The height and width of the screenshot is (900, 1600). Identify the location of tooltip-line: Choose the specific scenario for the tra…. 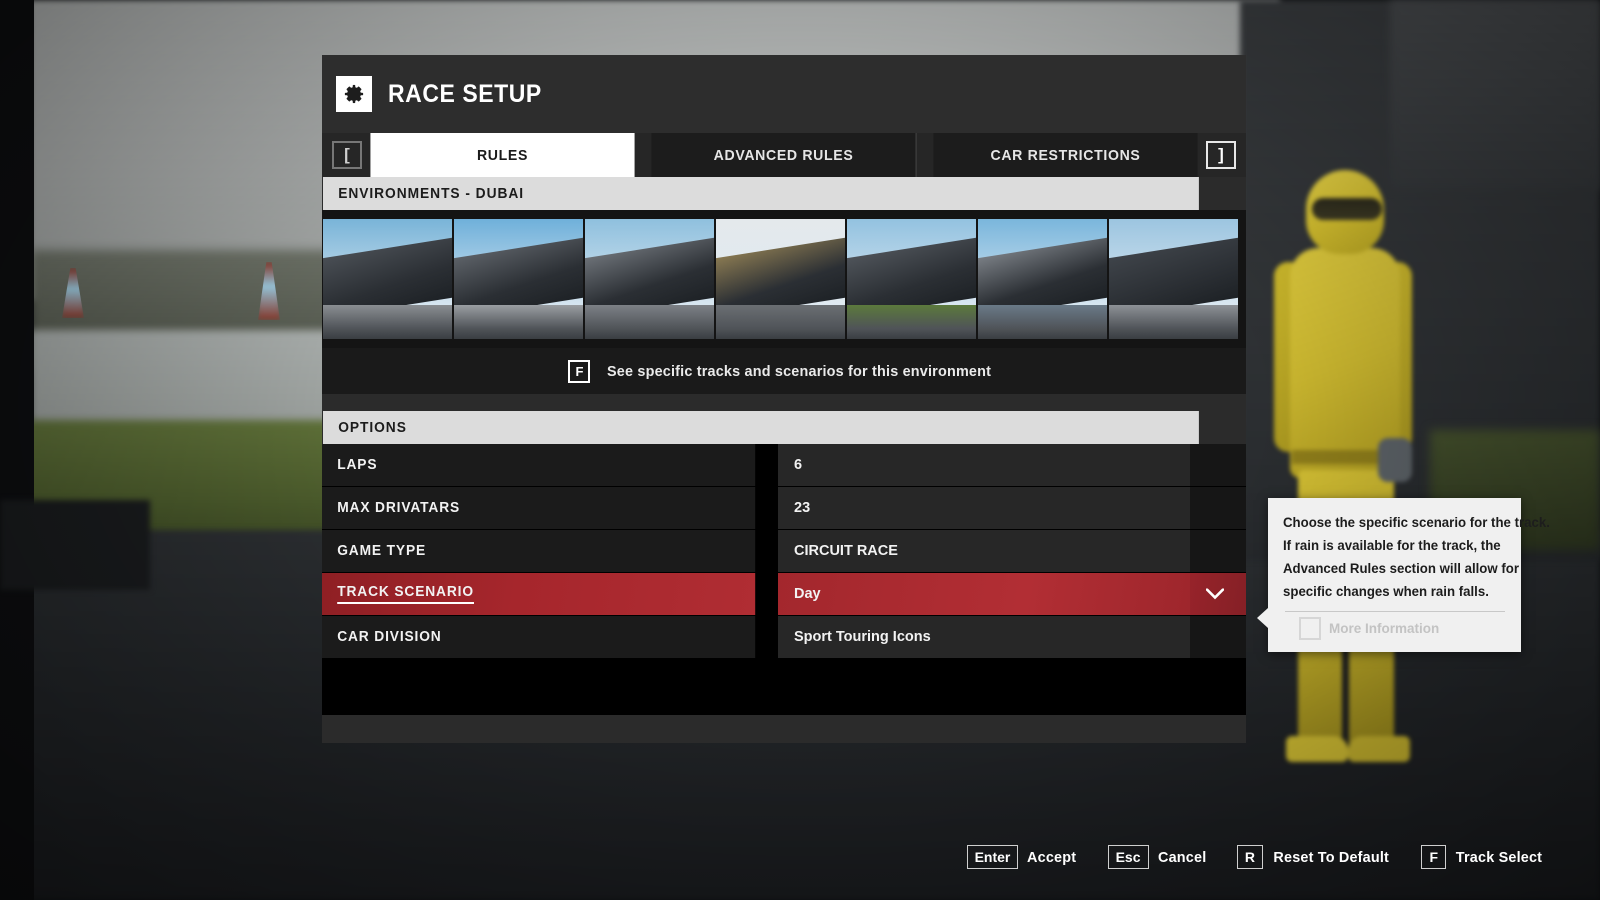
(1416, 522).